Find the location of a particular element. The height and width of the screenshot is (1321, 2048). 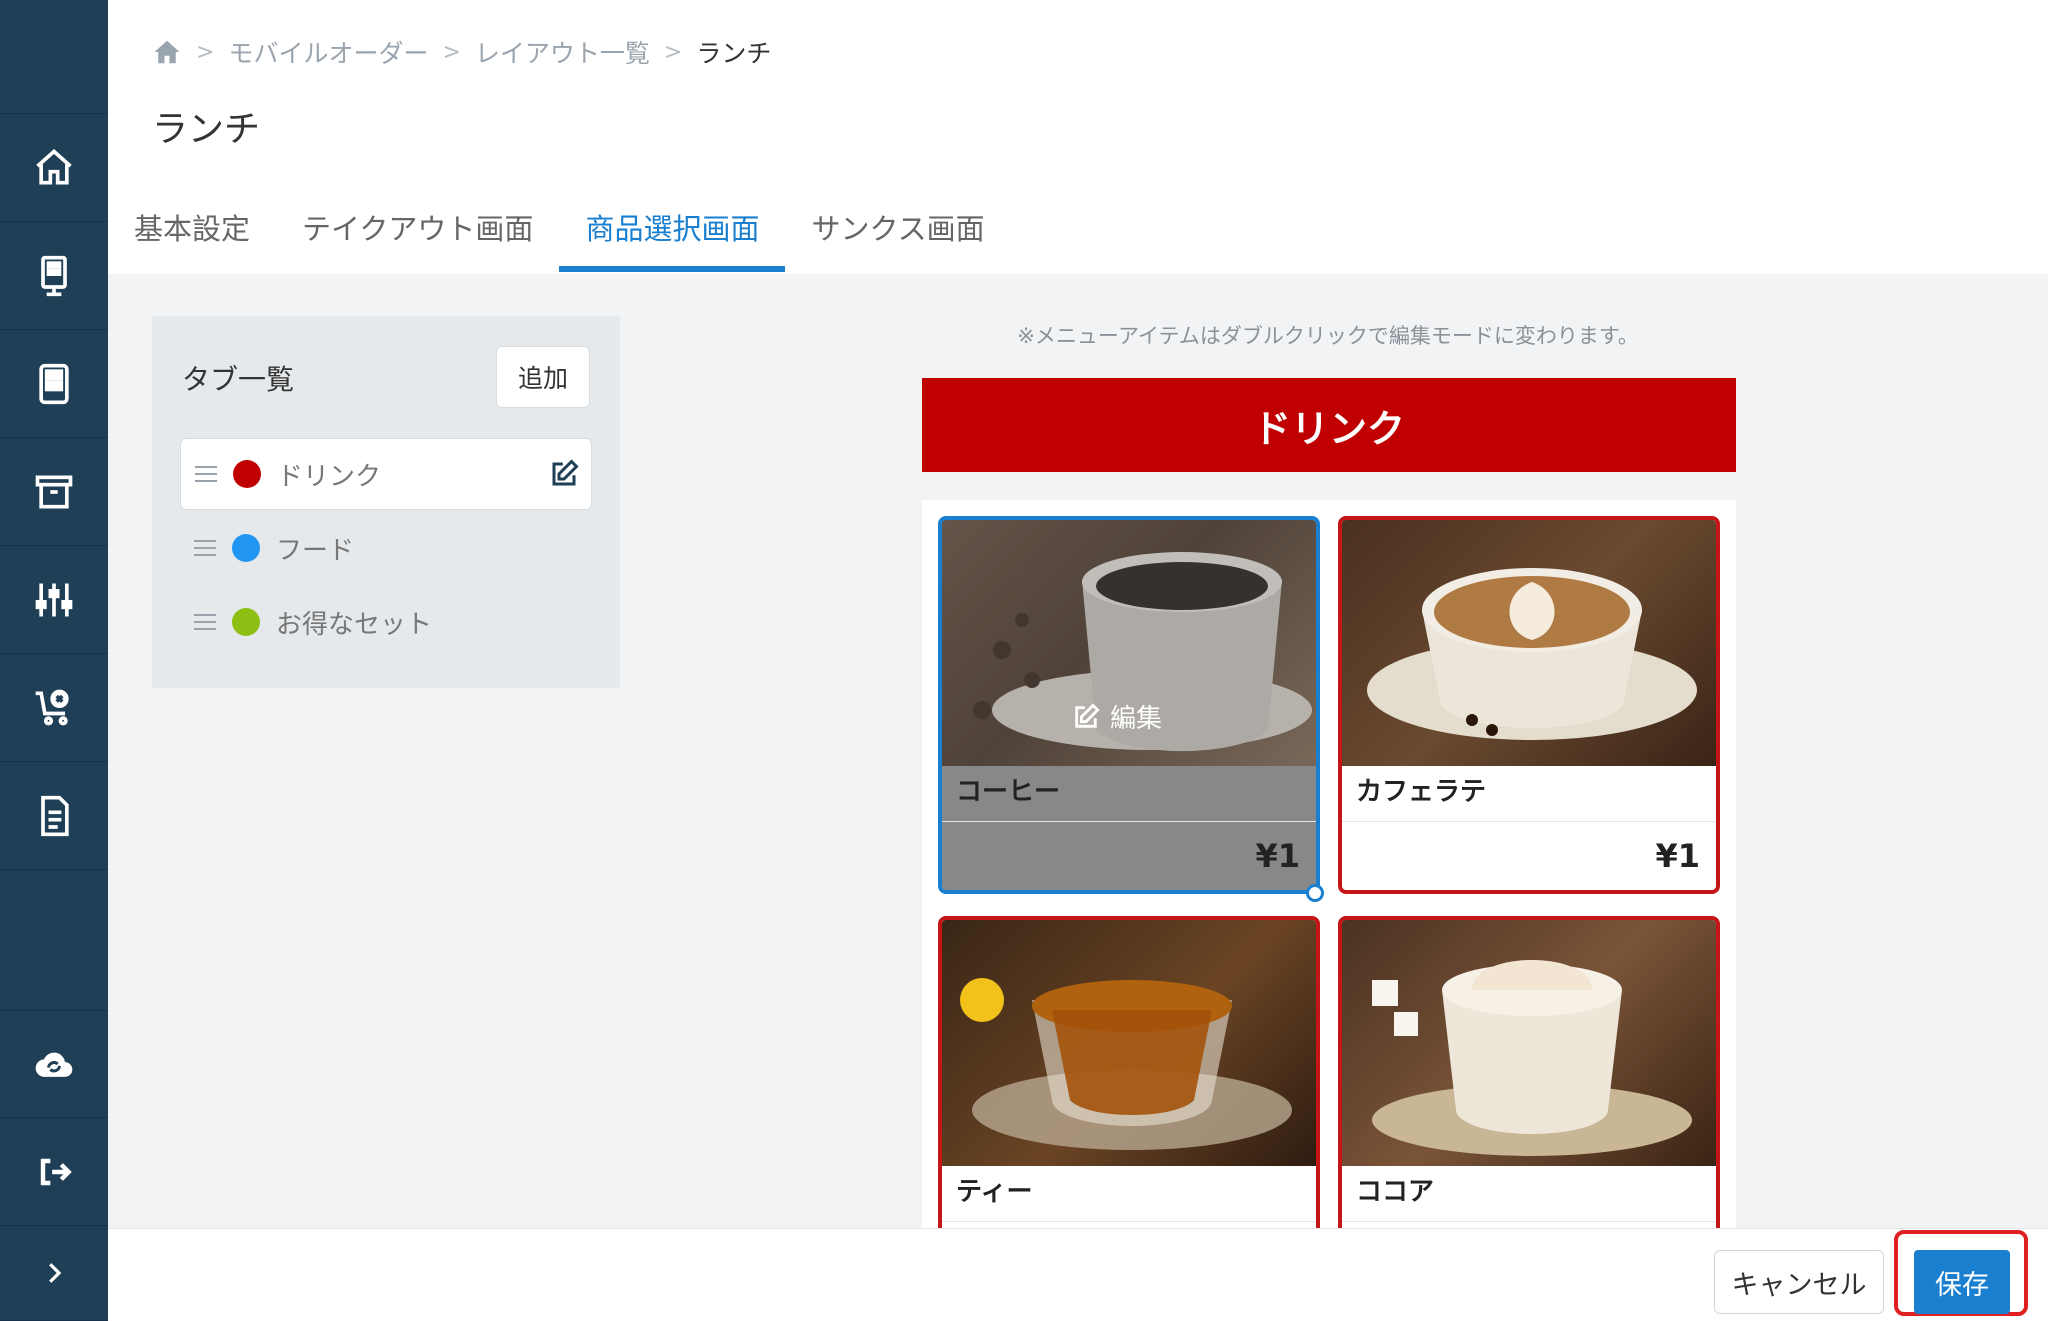

product-card-cocoa: ココア is located at coordinates (1529, 1072).